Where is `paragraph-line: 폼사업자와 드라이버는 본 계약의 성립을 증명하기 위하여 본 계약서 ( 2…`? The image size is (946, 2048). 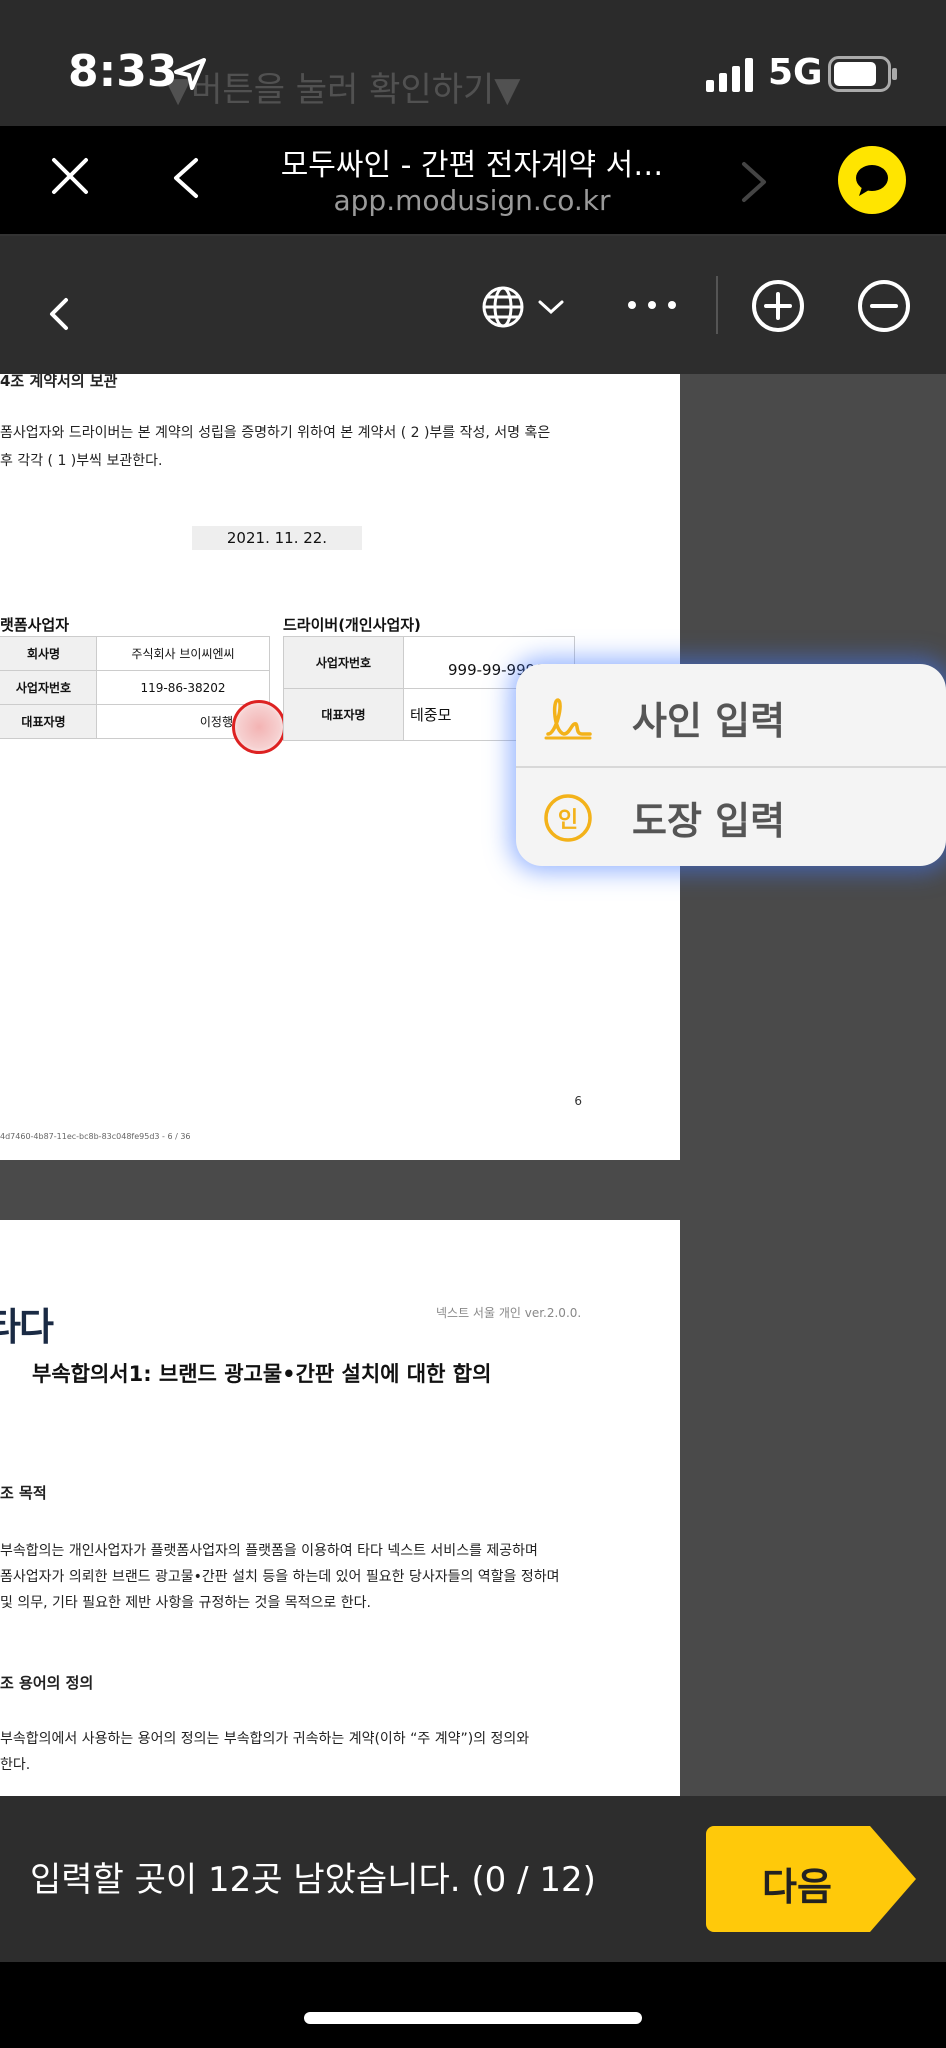 paragraph-line: 폼사업자와 드라이버는 본 계약의 성립을 증명하기 위하여 본 계약서 ( 2… is located at coordinates (275, 433).